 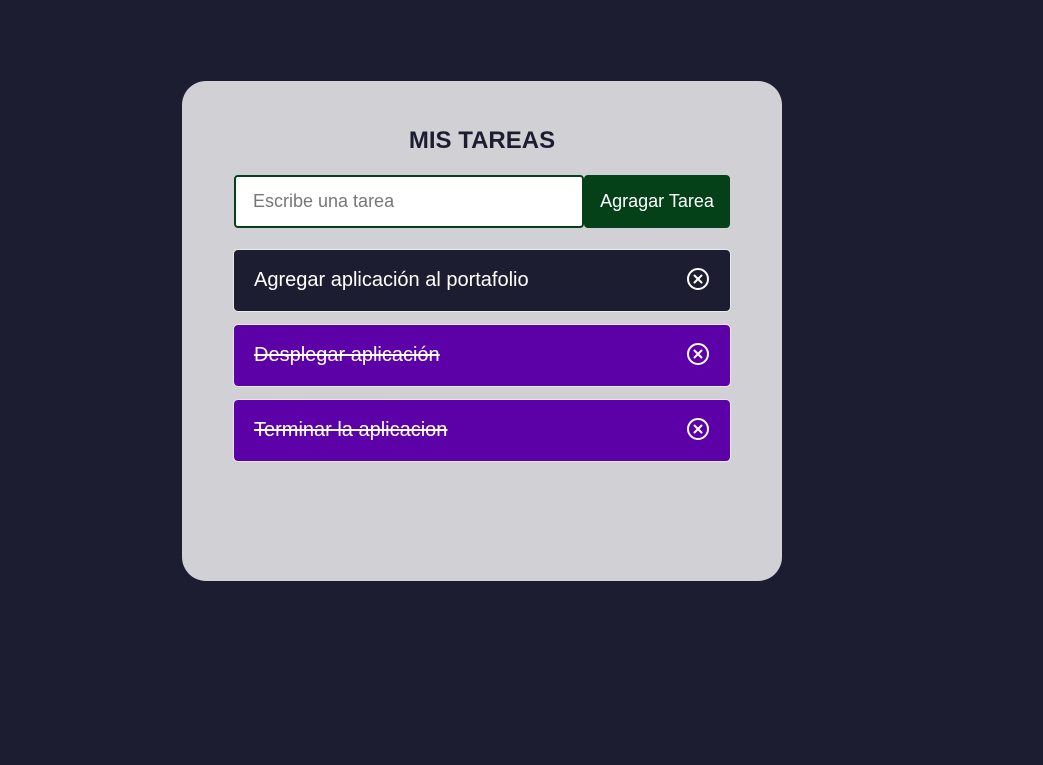 I want to click on add-task-button: Agragar Tarea, so click(x=657, y=201).